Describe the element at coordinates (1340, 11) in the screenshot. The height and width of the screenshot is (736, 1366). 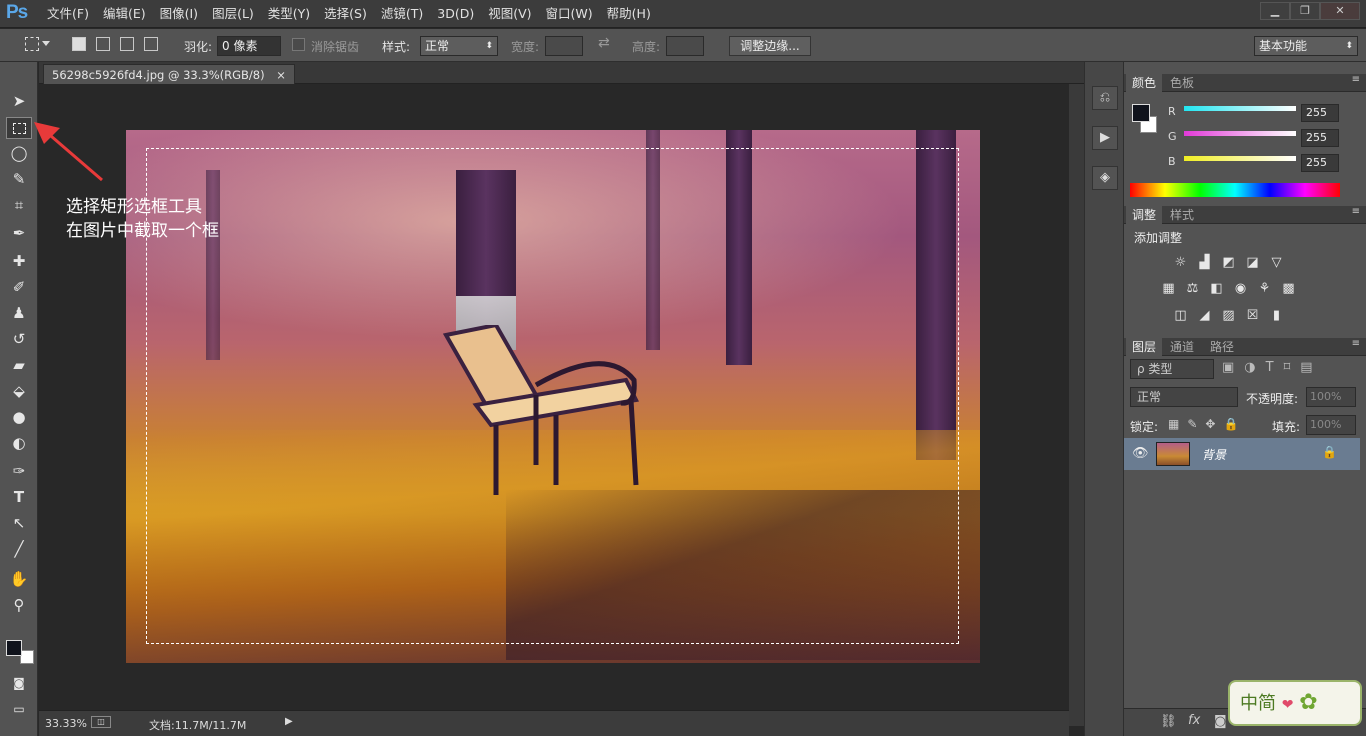
I see `close-window-button: ✕` at that location.